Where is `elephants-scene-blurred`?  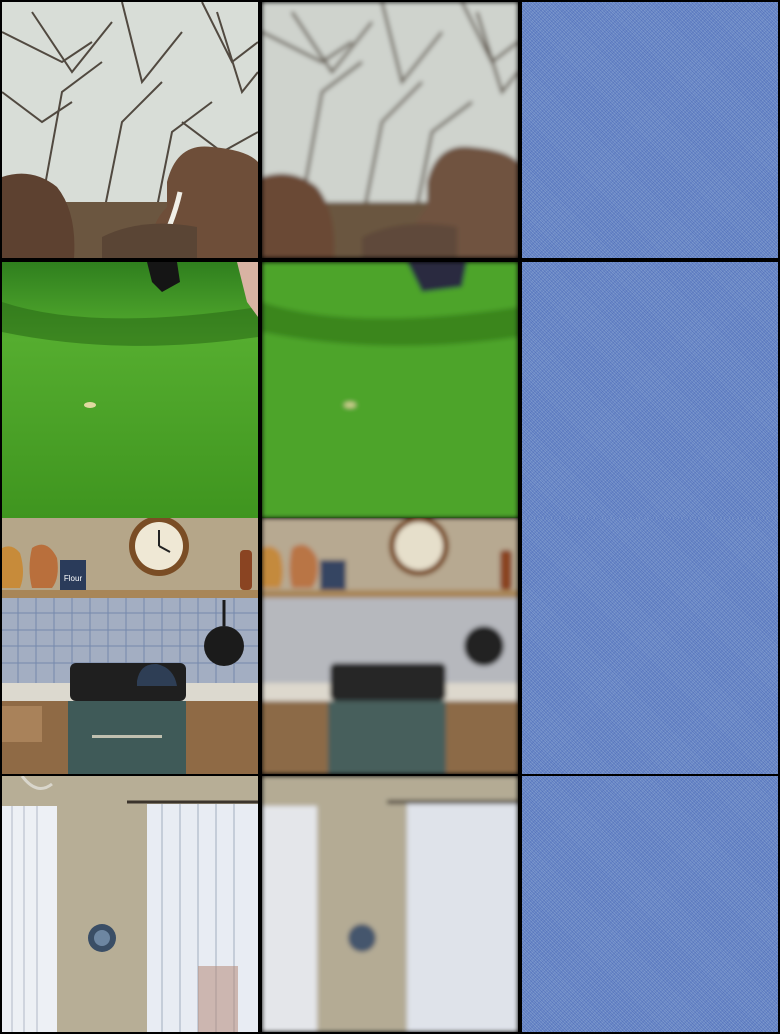
elephants-scene-blurred is located at coordinates (390, 130).